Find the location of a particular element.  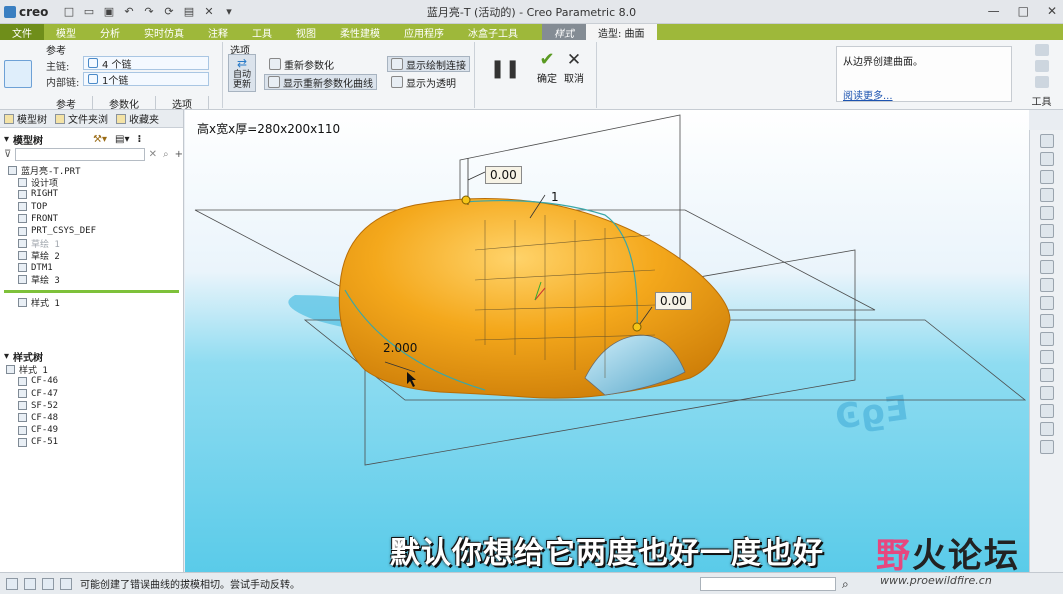

selection-filter is located at coordinates (768, 584).